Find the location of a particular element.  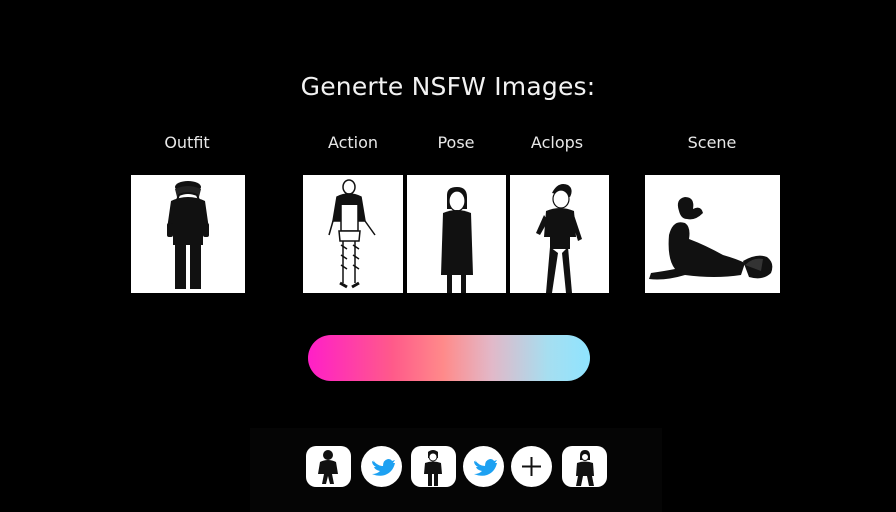

page-title: Generte NSFW Images: is located at coordinates (448, 86).